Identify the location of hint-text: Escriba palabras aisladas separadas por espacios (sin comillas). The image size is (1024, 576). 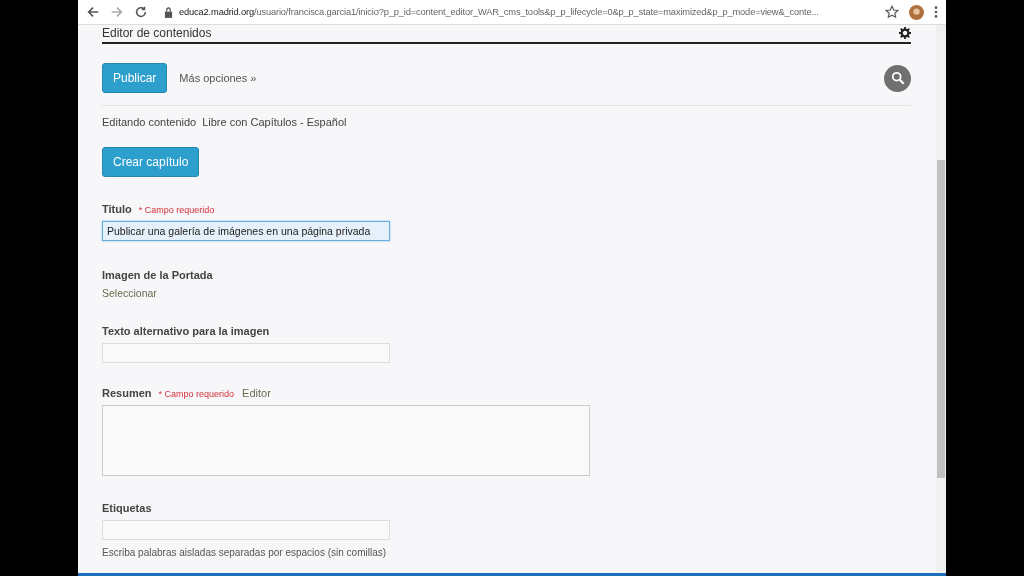
(245, 552).